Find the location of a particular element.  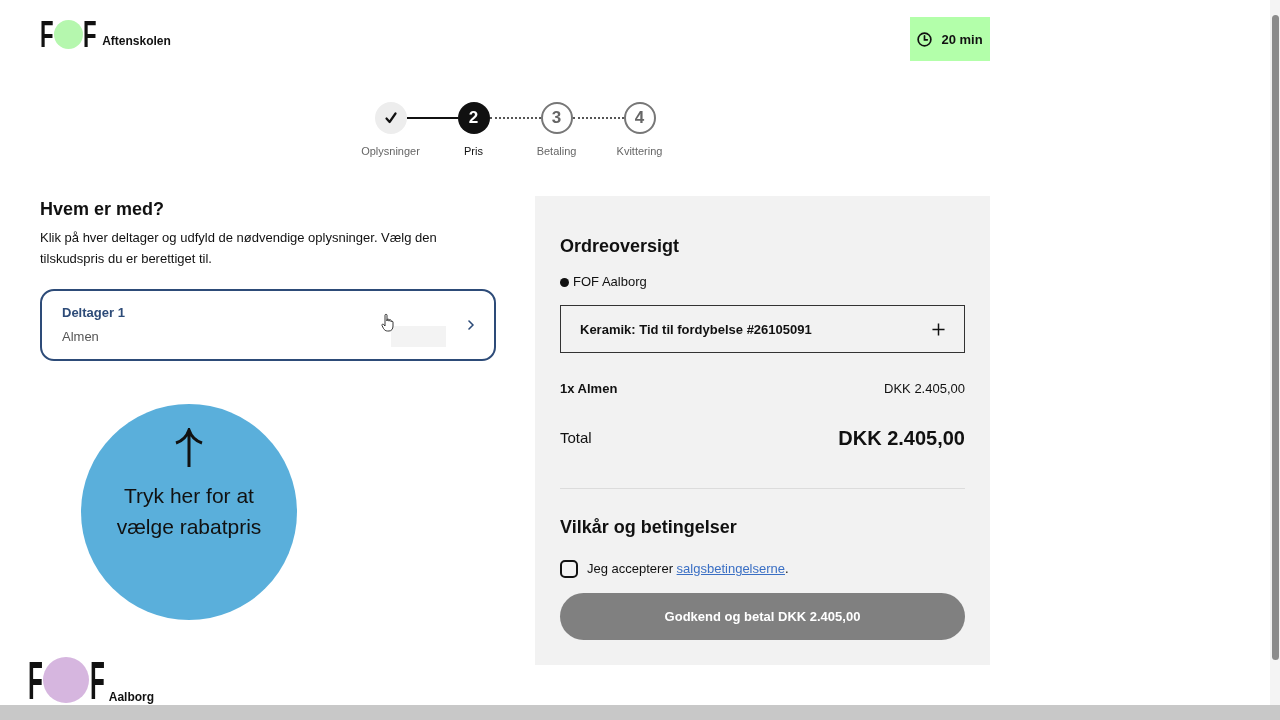

terms-link: salgsbetingelserne is located at coordinates (730, 568).